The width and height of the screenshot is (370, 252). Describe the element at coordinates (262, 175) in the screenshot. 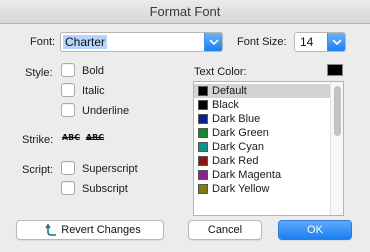

I see `list-item: Dark Magenta` at that location.